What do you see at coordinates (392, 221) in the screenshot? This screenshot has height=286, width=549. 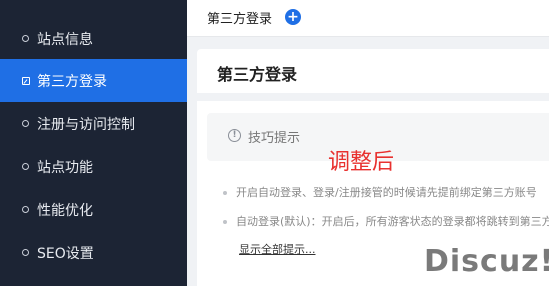 I see `tip-item: 自动登录(默认)：开启后，所有游客状态的登录都将跳转到第三方` at bounding box center [392, 221].